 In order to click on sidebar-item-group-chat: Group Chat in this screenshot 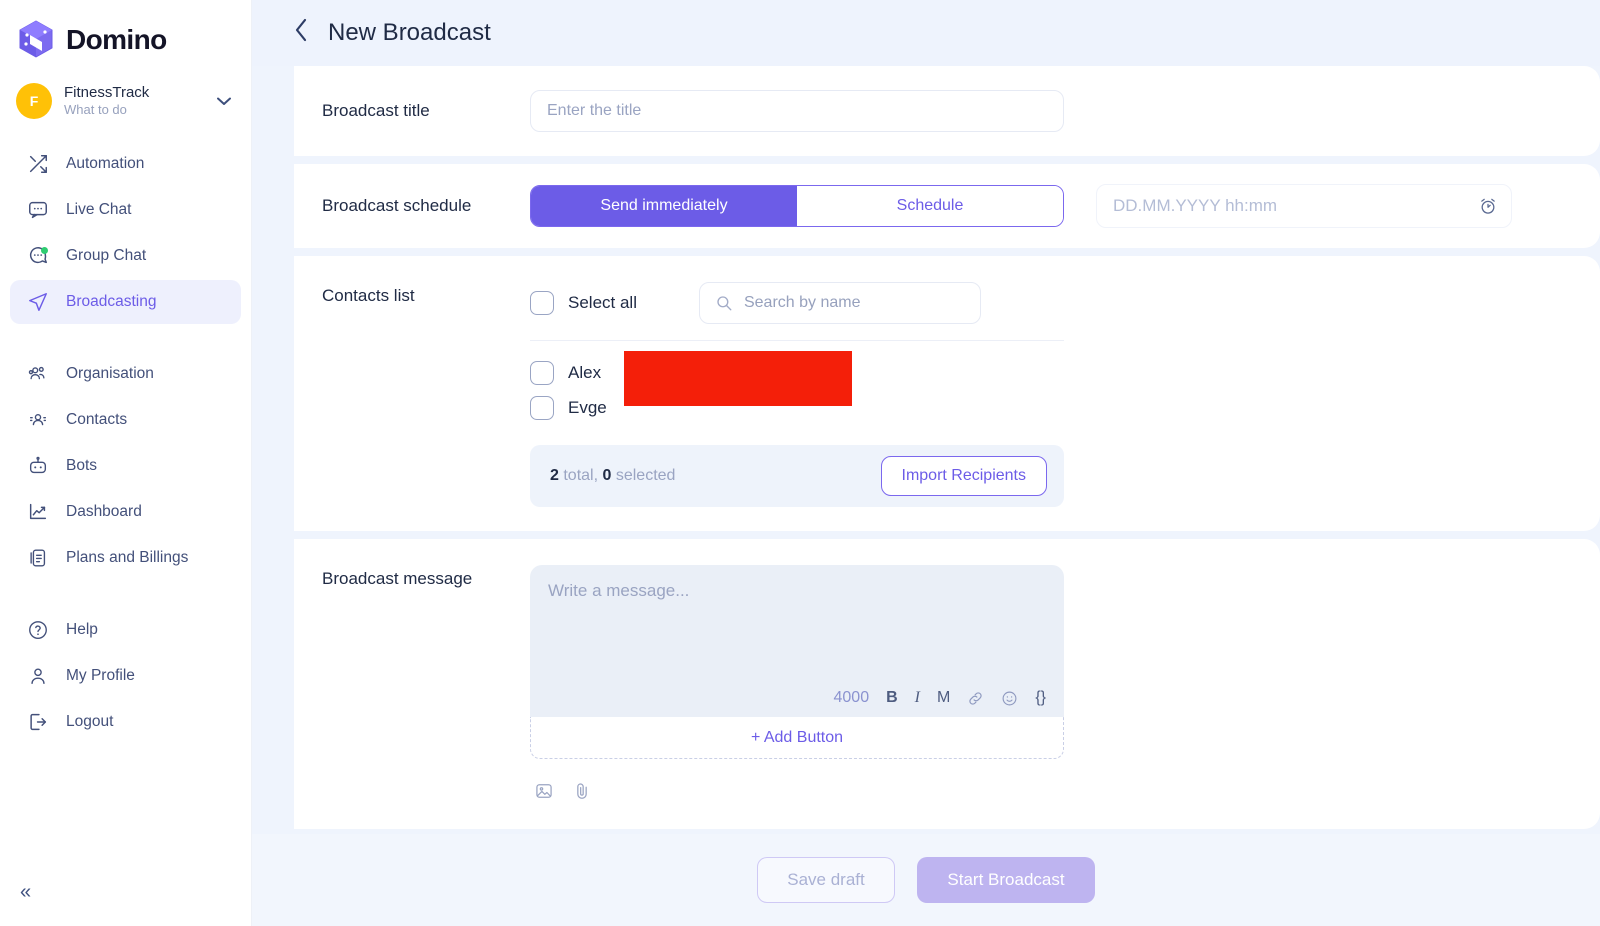, I will do `click(125, 256)`.